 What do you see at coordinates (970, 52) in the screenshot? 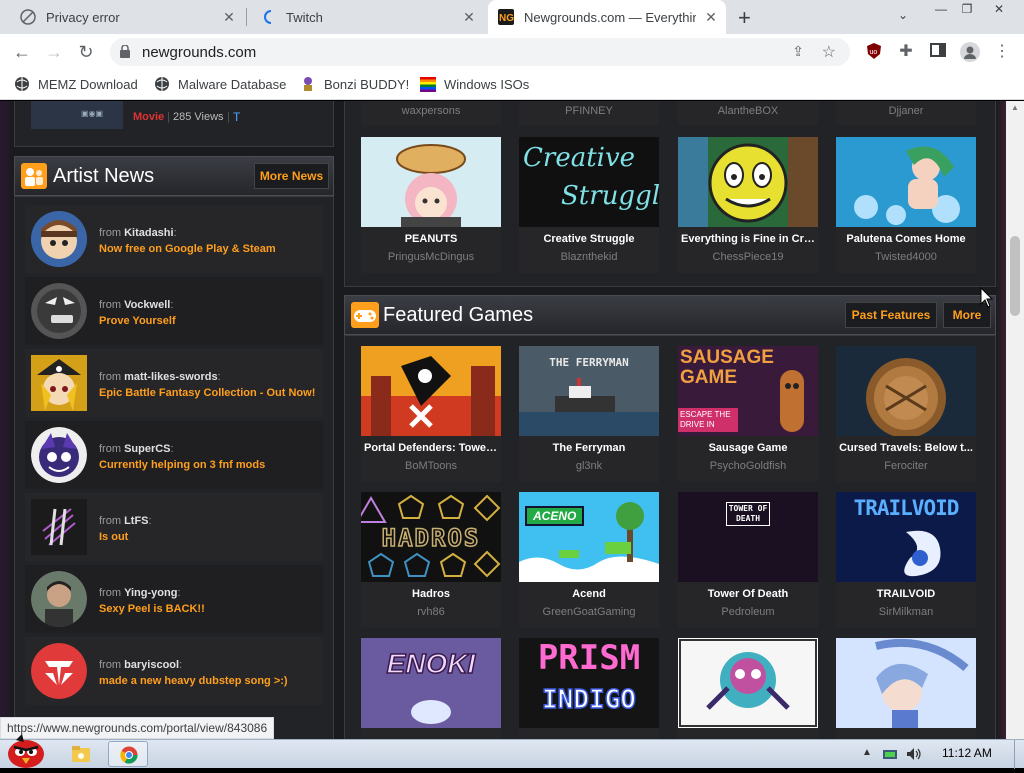
I see `profile-avatar-icon` at bounding box center [970, 52].